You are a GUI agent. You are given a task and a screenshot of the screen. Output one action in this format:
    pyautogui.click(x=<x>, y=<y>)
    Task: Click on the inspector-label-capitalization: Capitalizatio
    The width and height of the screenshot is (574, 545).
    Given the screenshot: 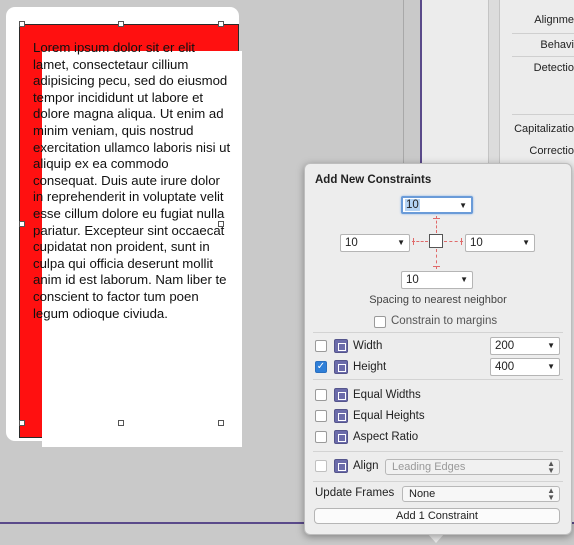 What is the action you would take?
    pyautogui.click(x=544, y=129)
    